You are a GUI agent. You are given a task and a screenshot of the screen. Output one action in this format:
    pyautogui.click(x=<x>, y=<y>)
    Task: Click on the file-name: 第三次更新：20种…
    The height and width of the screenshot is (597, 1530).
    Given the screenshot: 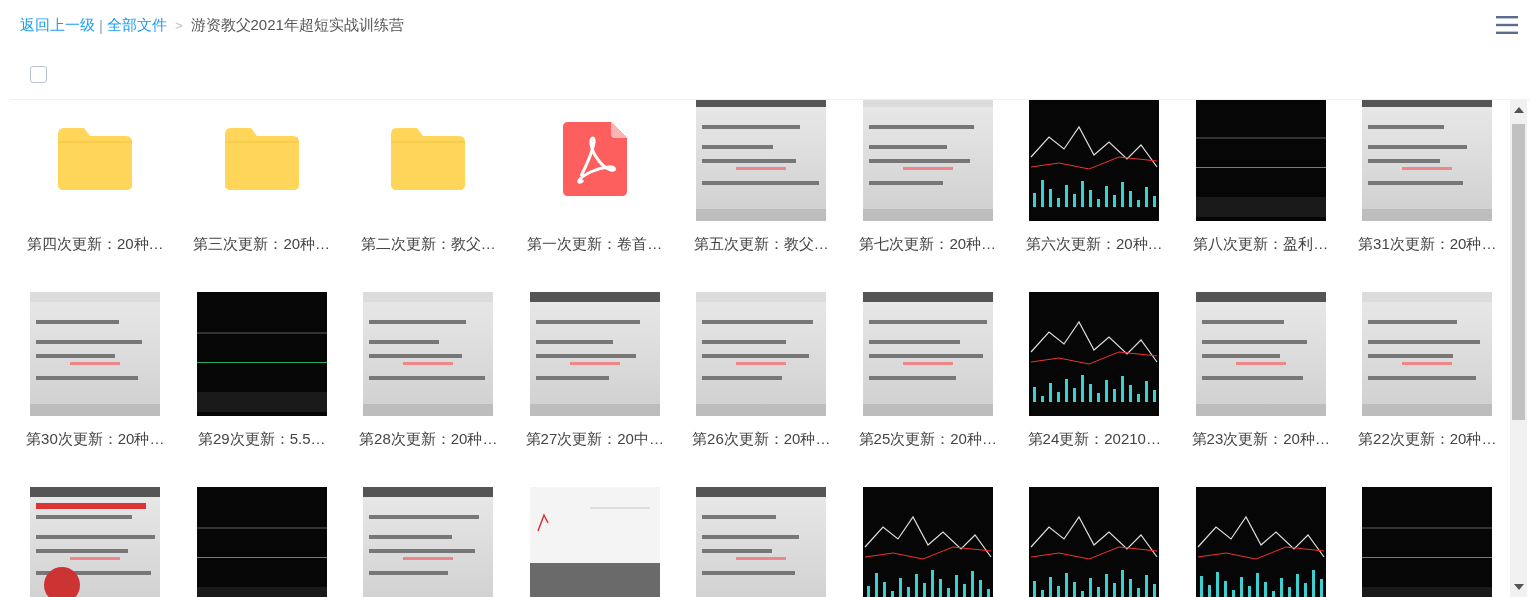 What is the action you would take?
    pyautogui.click(x=262, y=244)
    